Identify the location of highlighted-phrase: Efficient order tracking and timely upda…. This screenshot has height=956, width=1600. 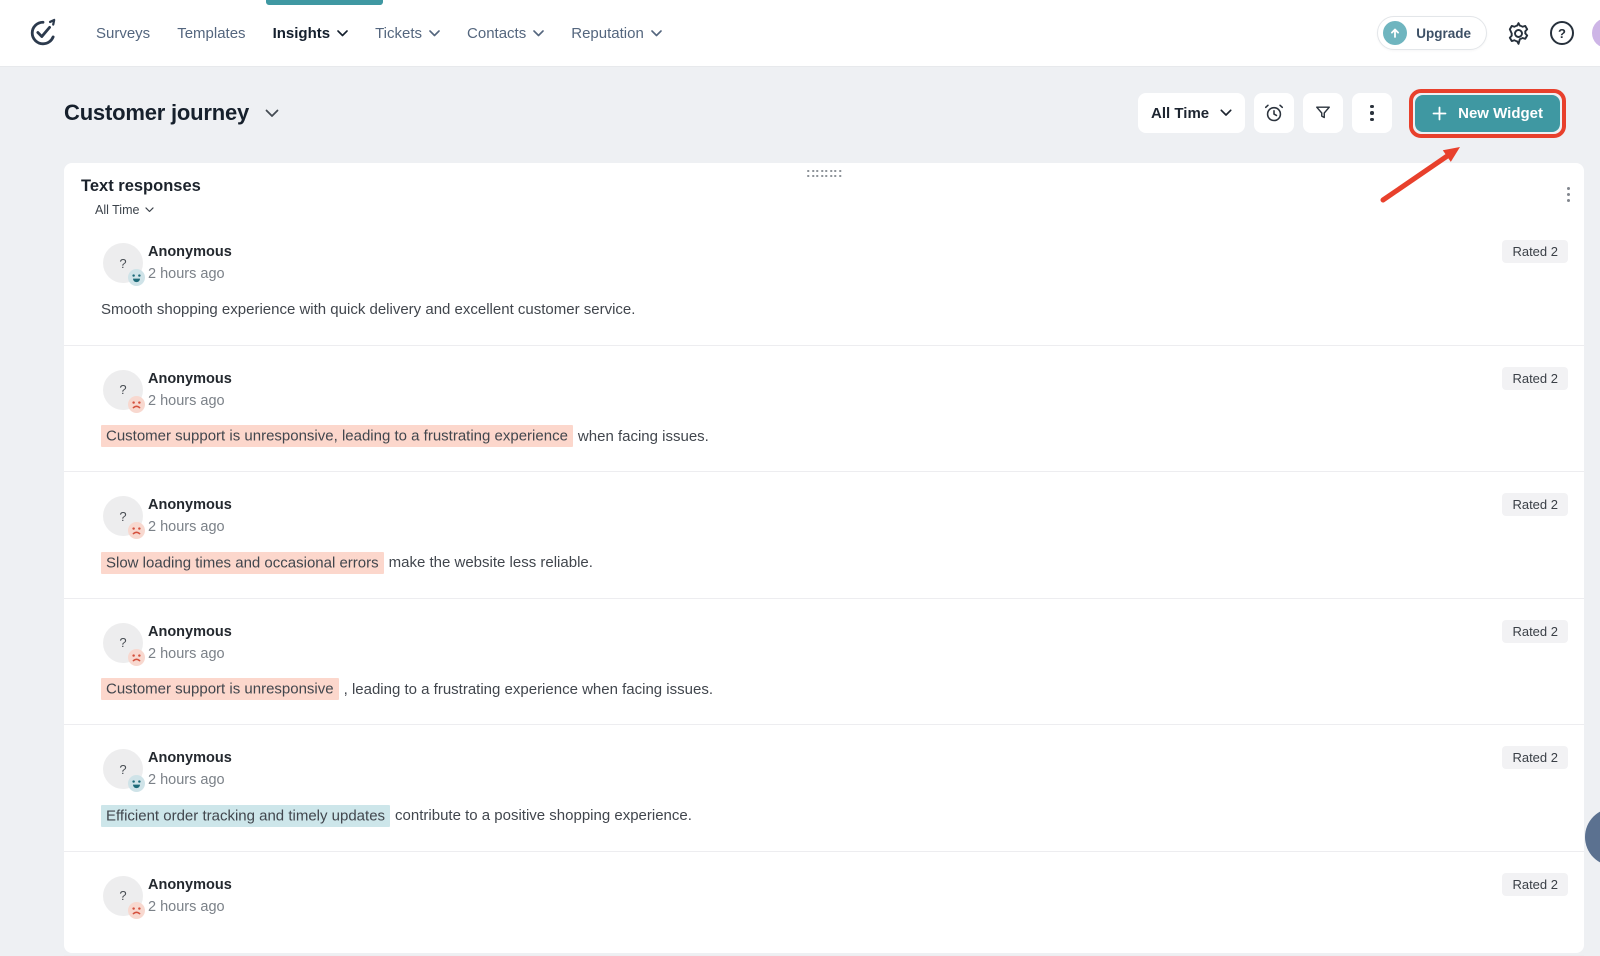
(246, 815).